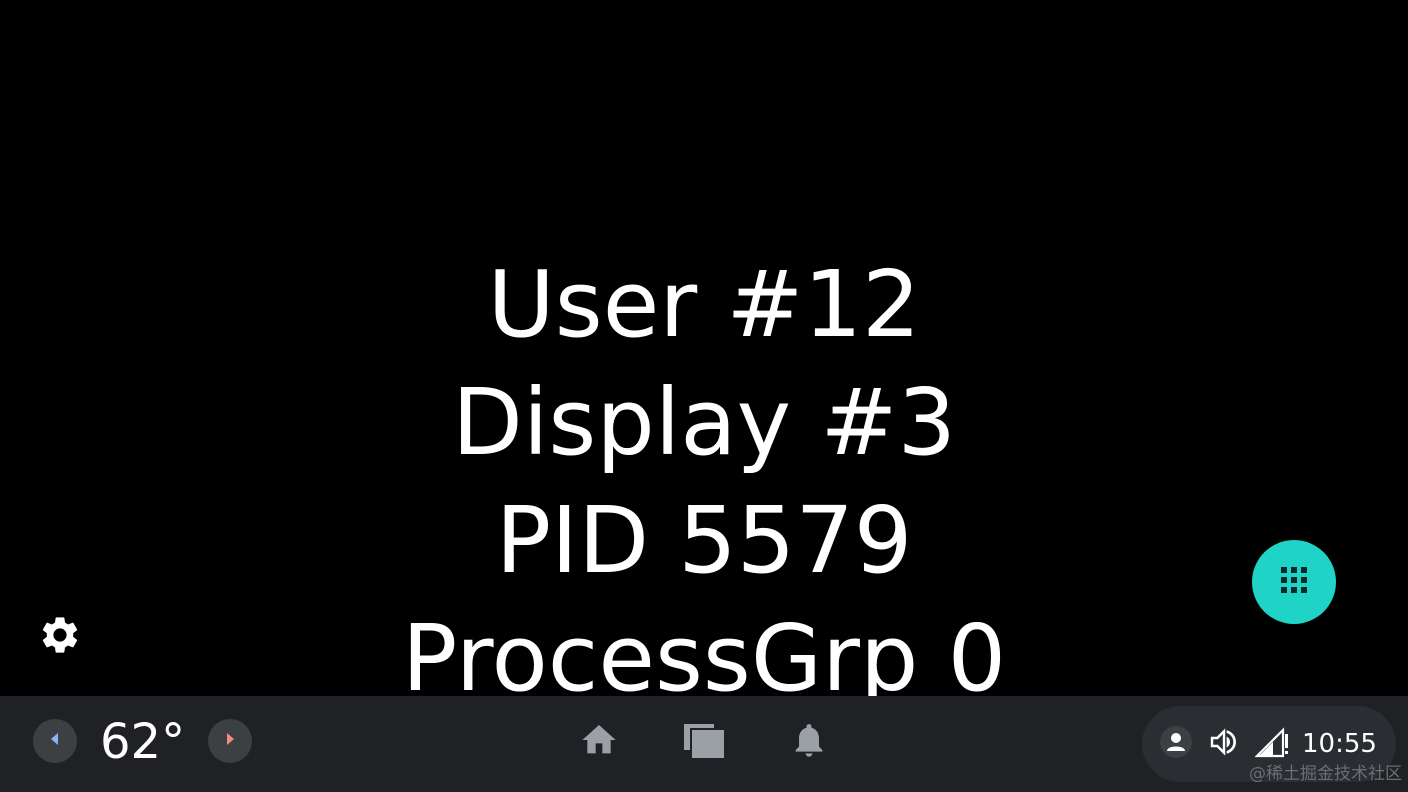 The height and width of the screenshot is (792, 1408). I want to click on recents-icon, so click(704, 742).